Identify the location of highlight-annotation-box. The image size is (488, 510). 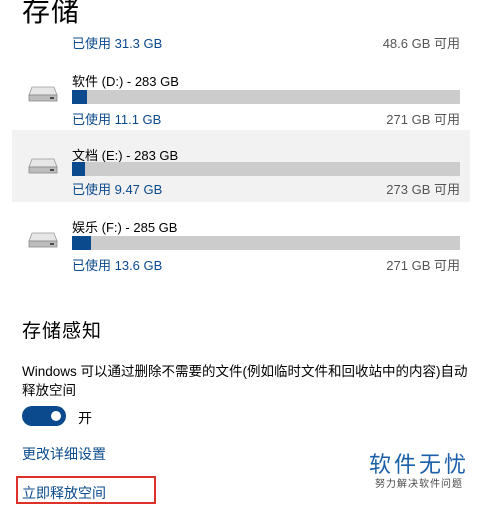
(86, 490).